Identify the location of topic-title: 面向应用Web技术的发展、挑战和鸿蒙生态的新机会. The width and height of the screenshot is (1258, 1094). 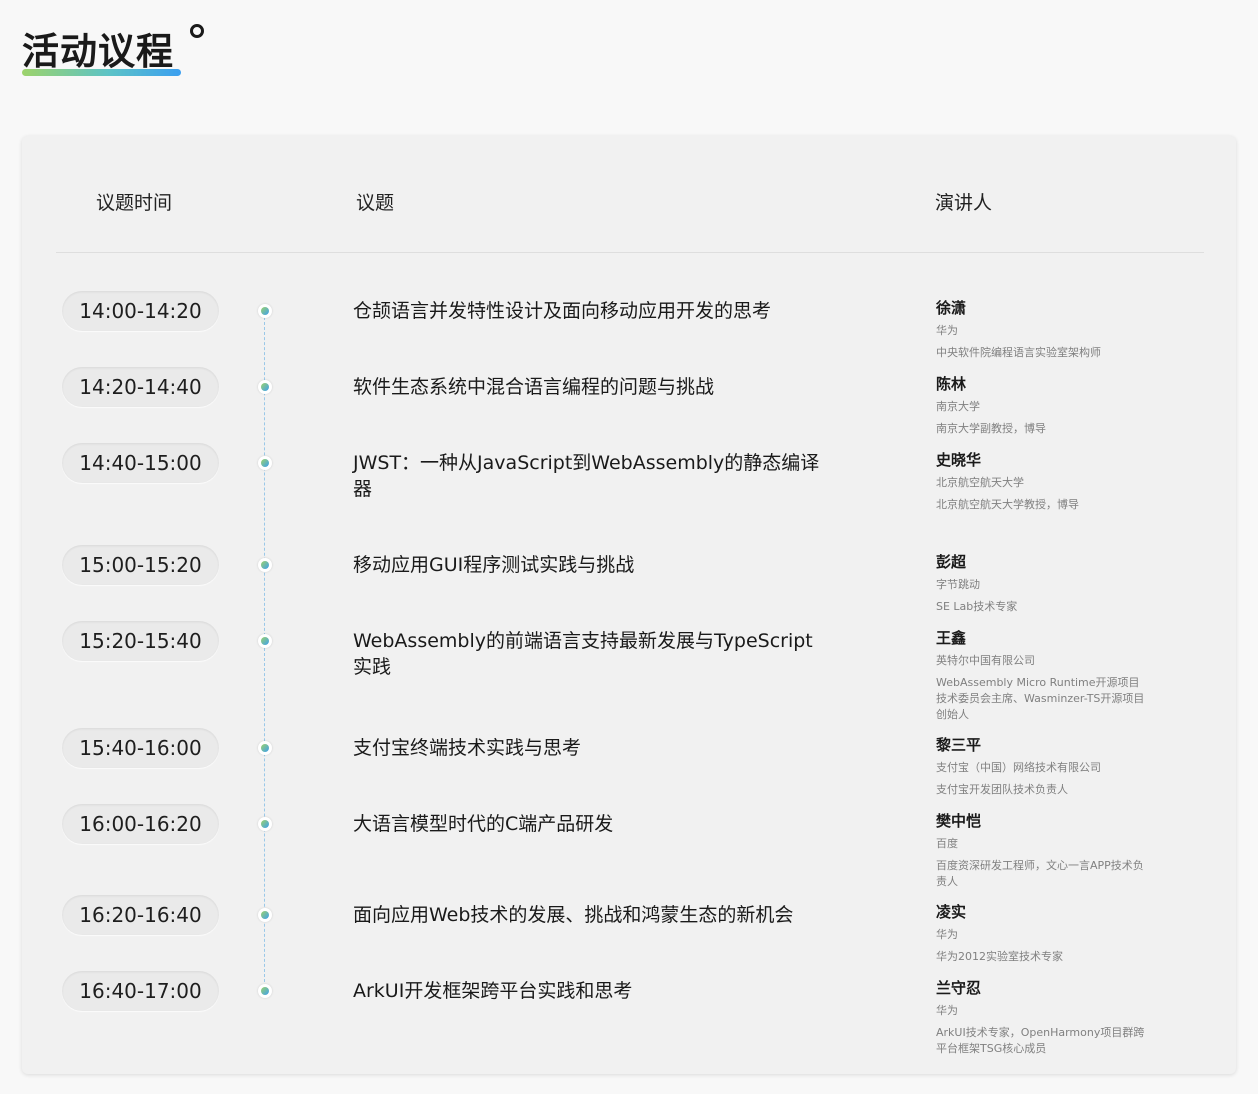
(573, 915).